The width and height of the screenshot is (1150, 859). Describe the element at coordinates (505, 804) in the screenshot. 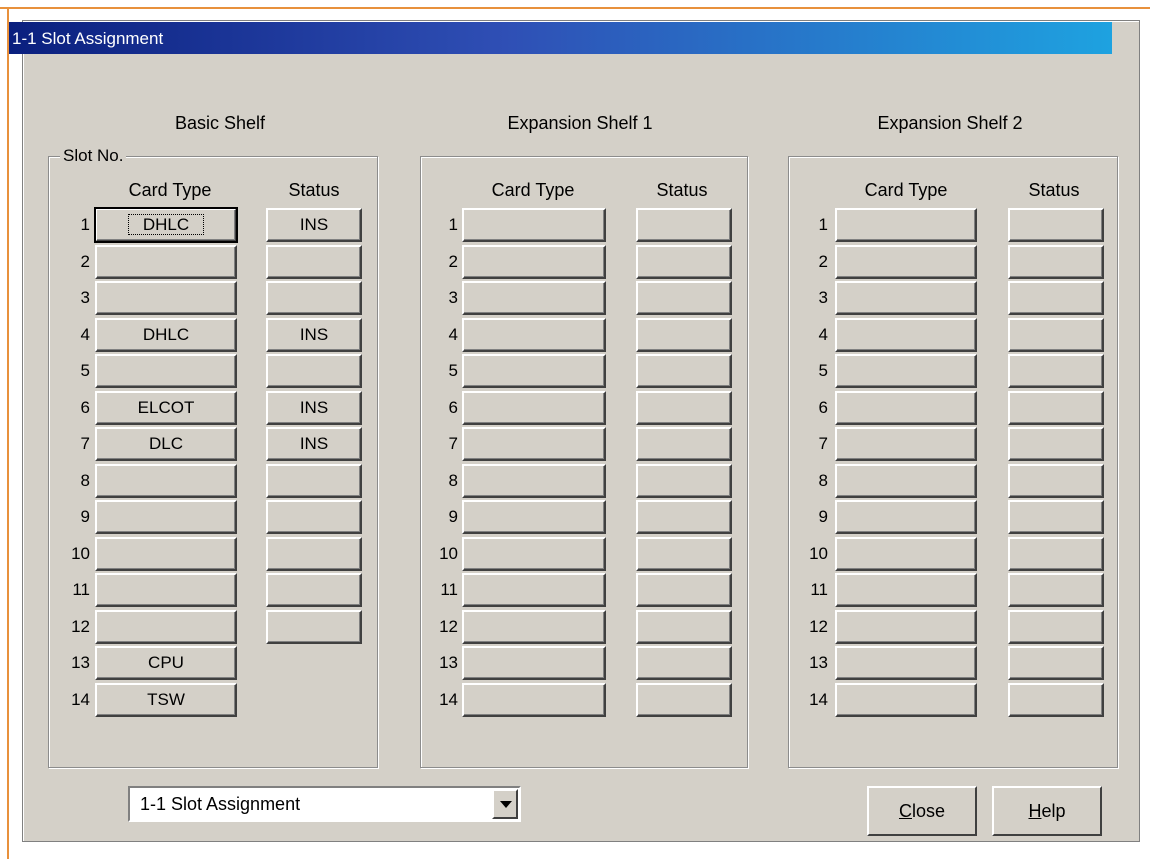

I see `dropdown-arrow-icon` at that location.